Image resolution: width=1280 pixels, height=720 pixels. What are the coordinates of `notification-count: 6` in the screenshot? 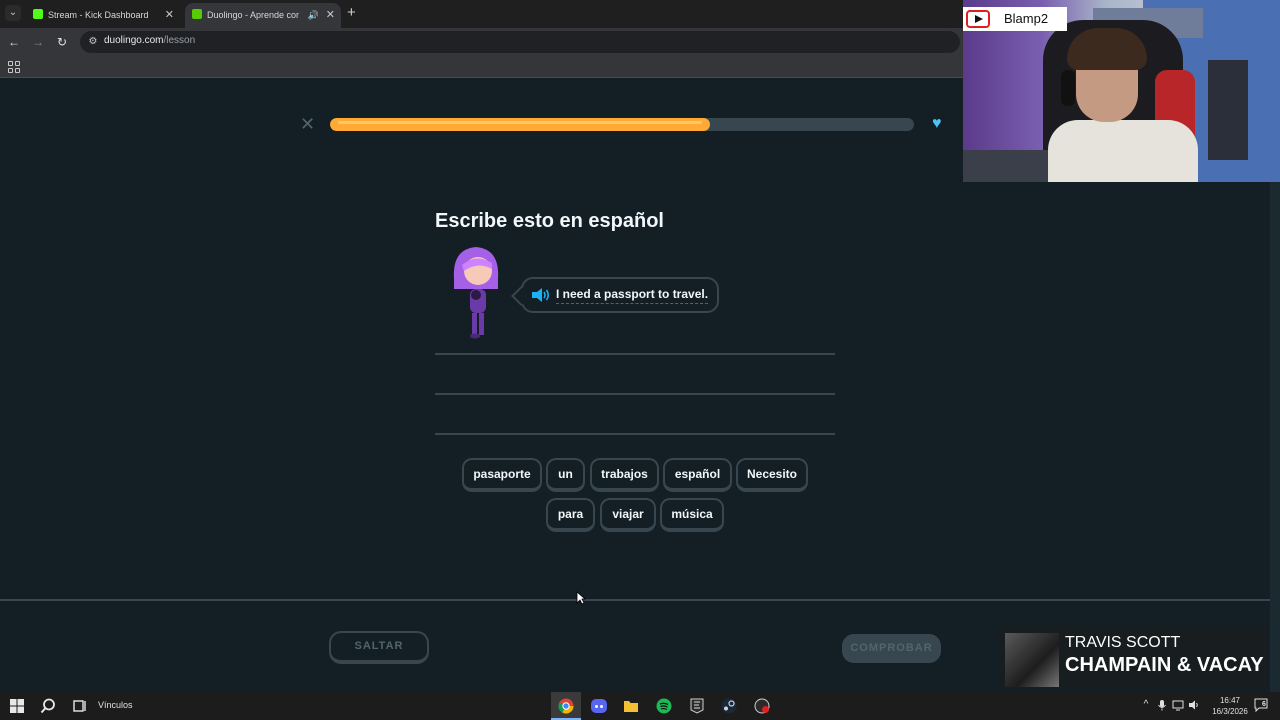 It's located at (1264, 704).